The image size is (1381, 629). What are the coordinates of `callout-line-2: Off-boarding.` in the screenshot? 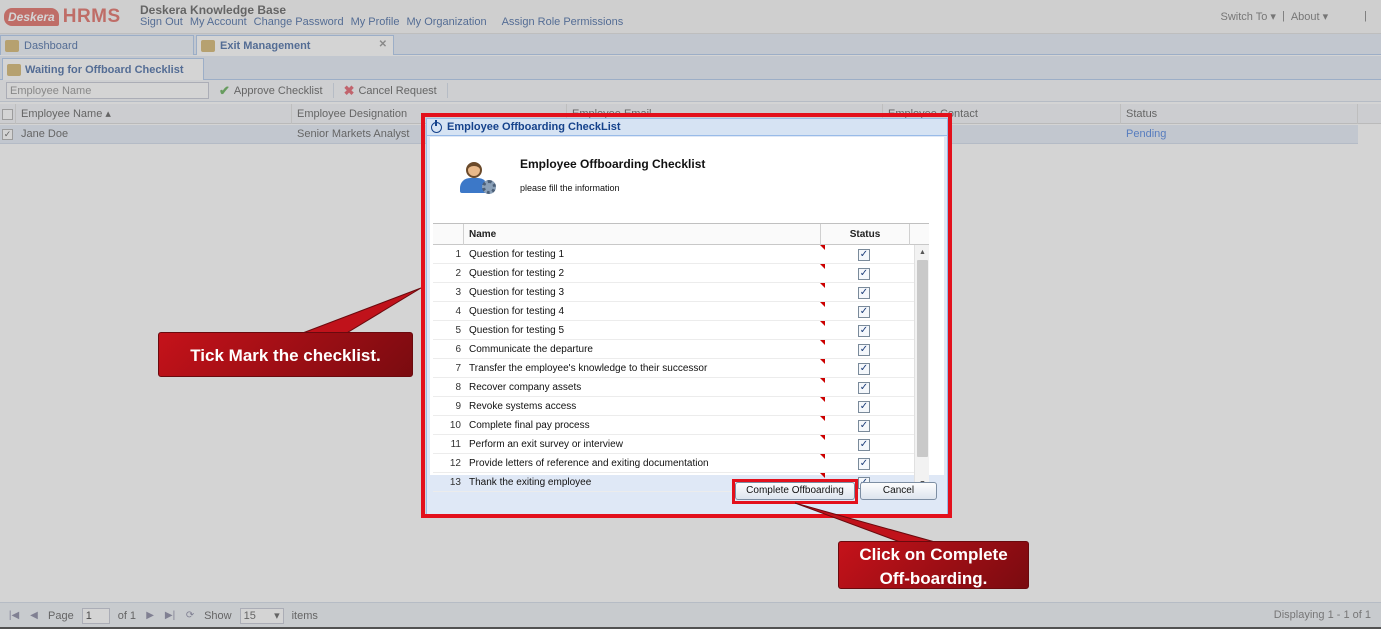 It's located at (933, 578).